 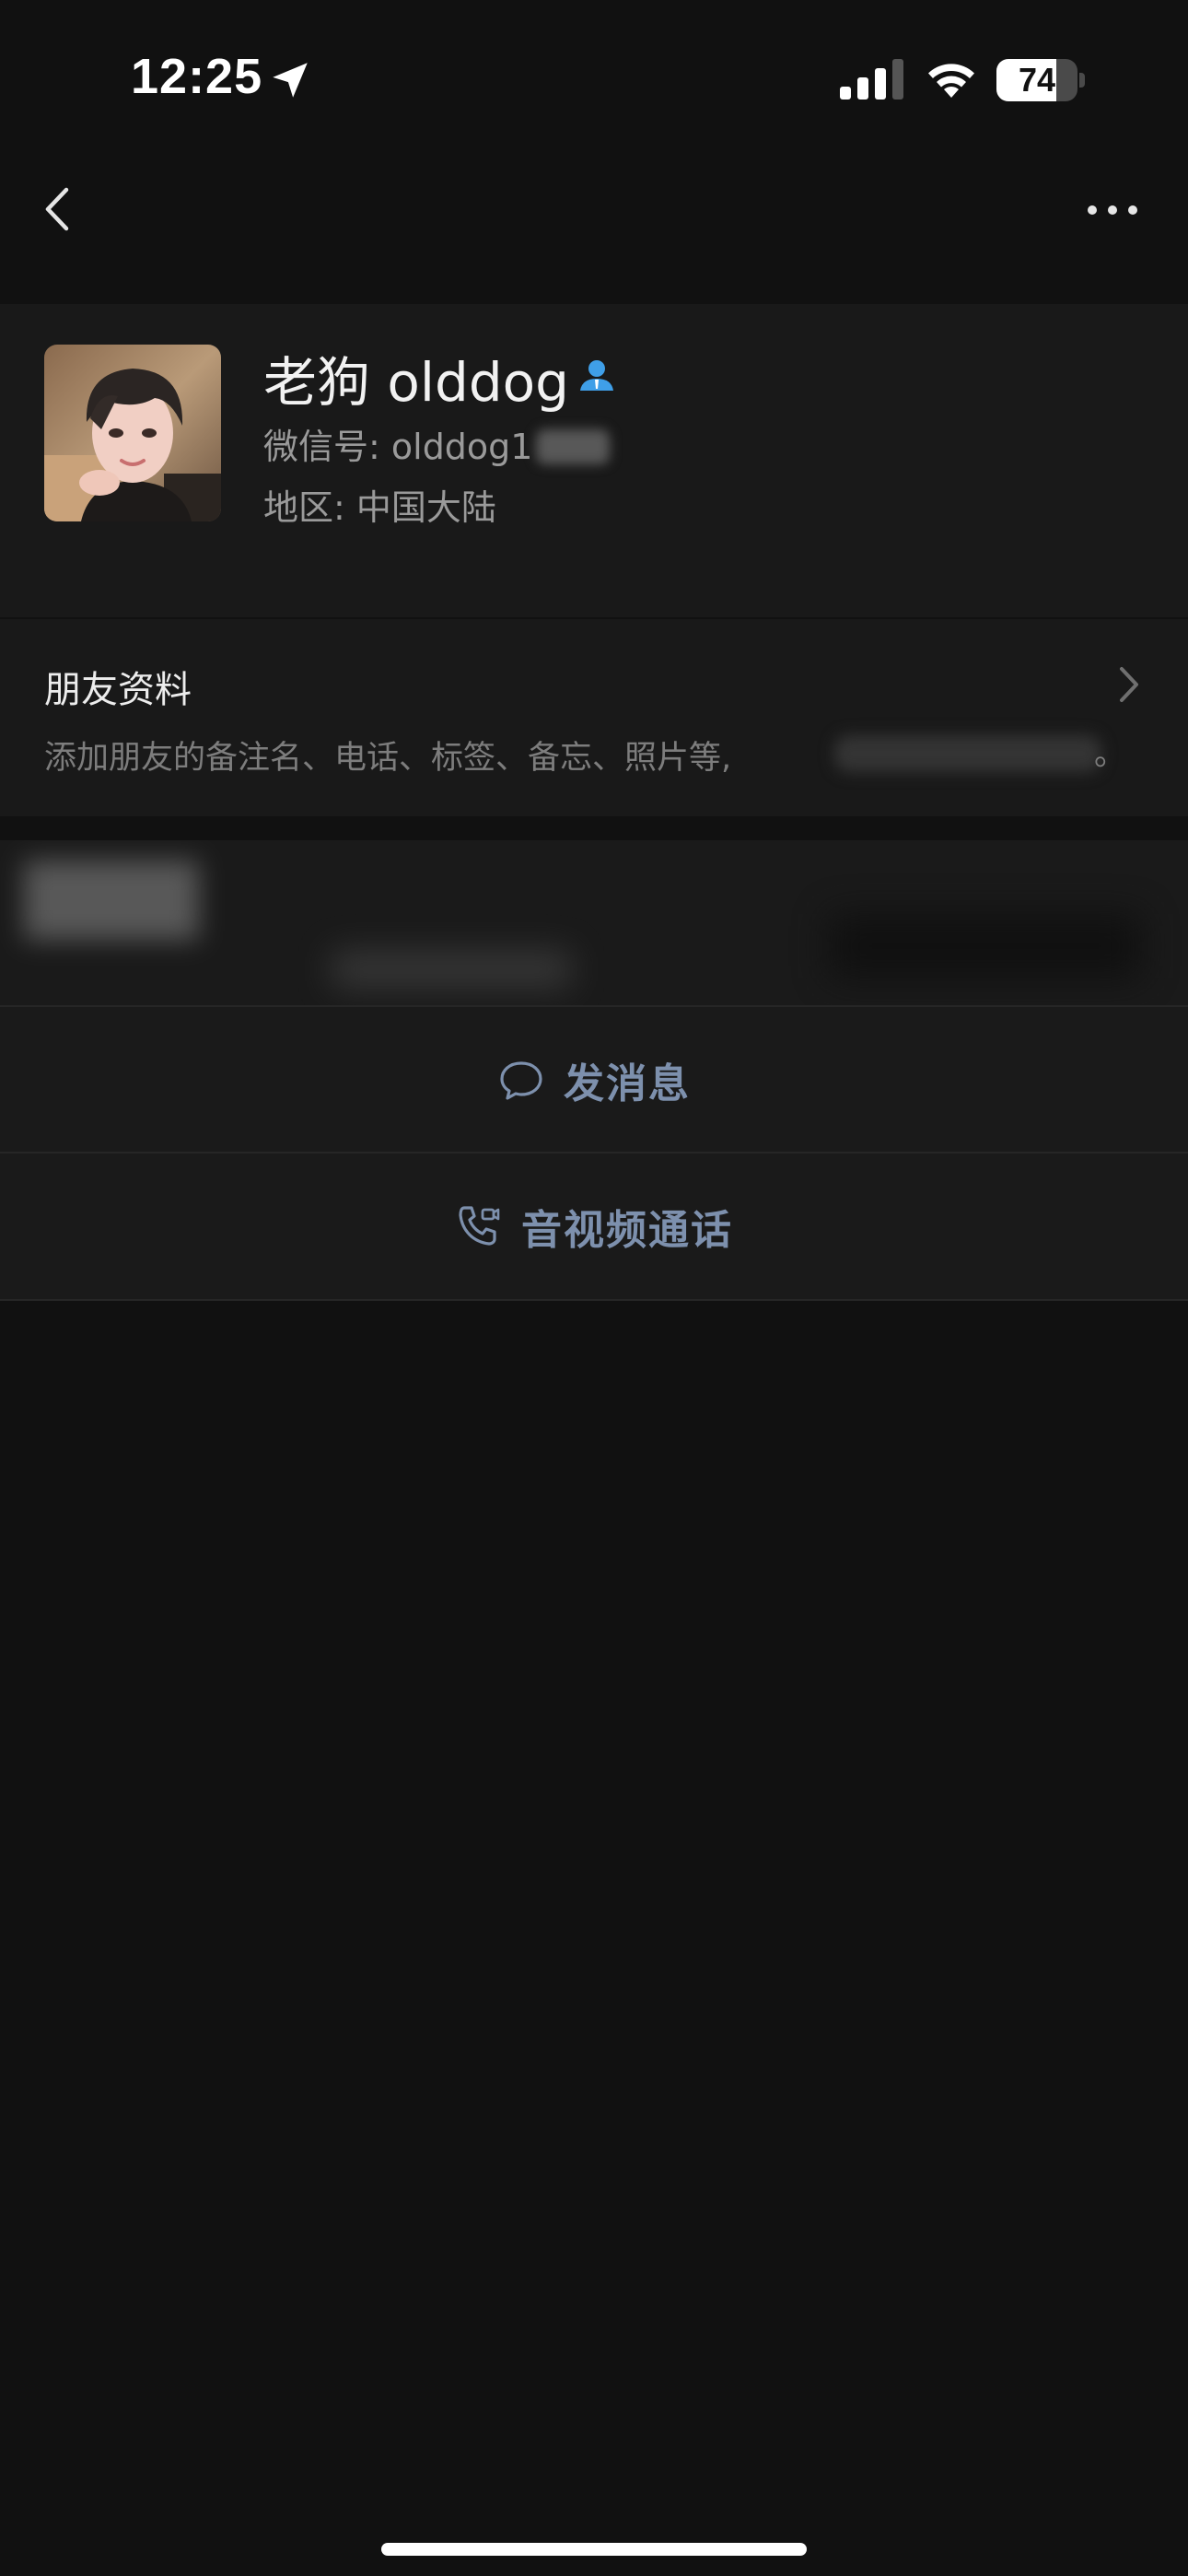 What do you see at coordinates (627, 1230) in the screenshot?
I see `av-call-label: 音视频通话` at bounding box center [627, 1230].